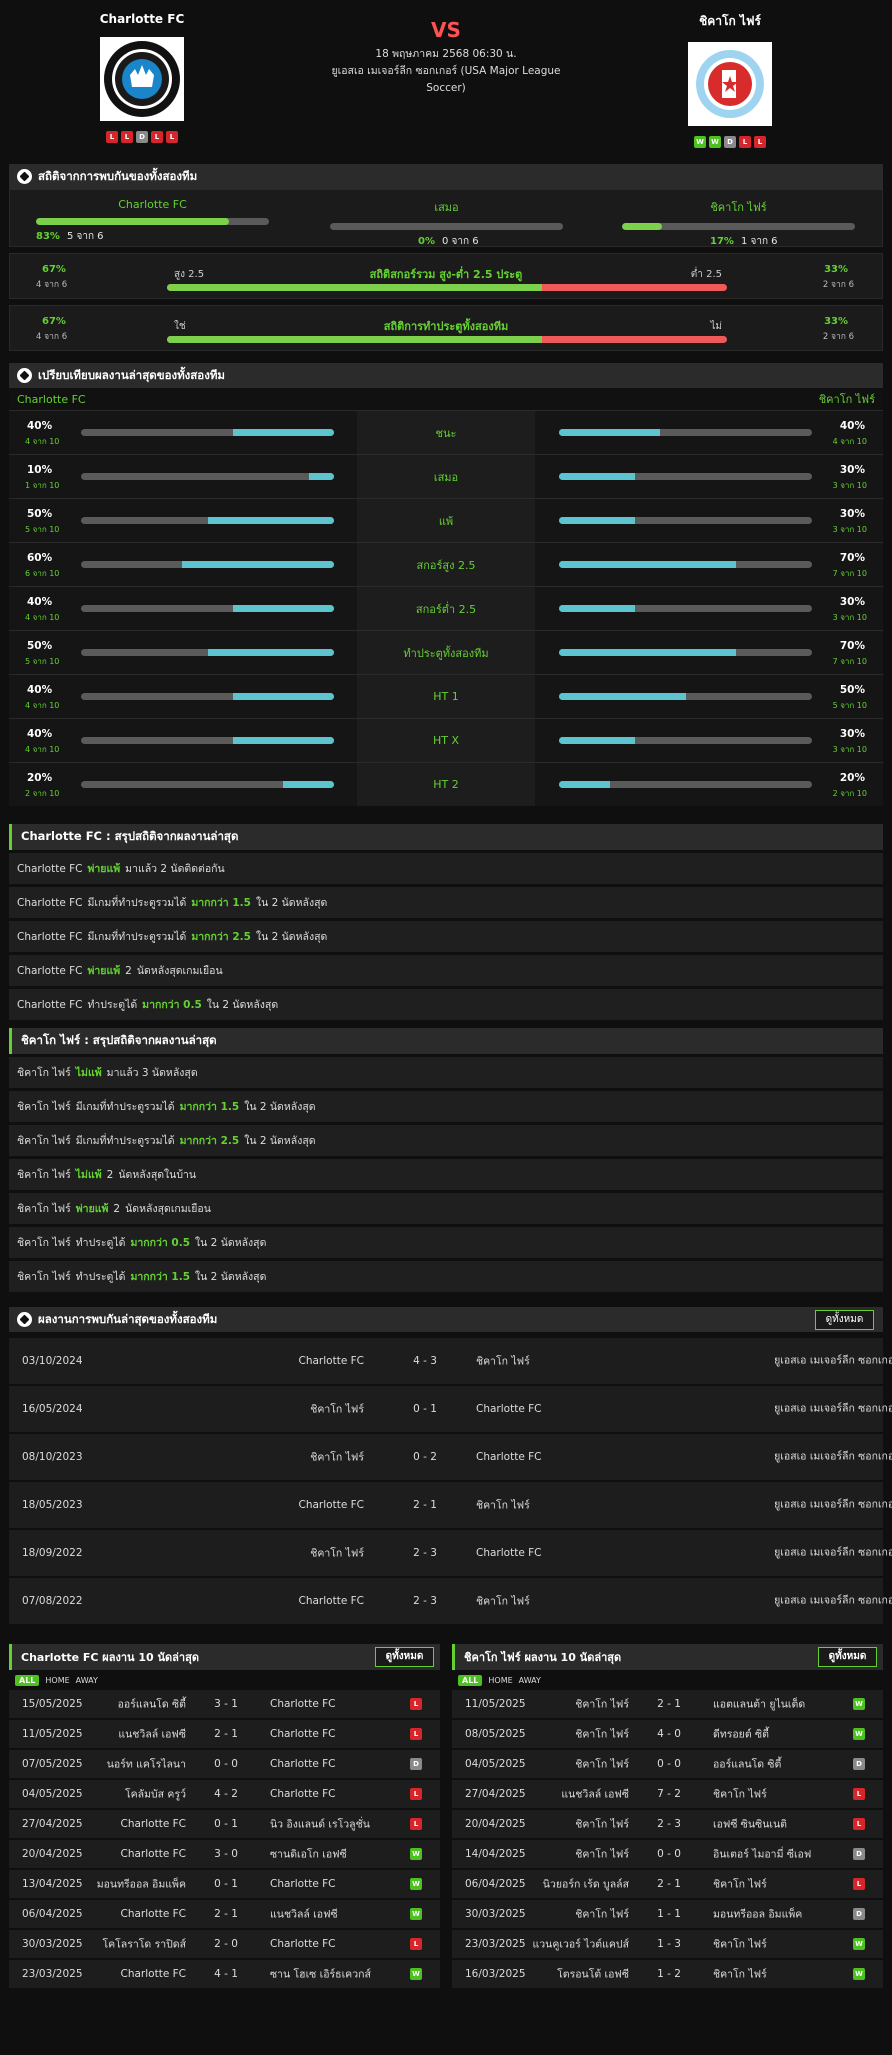  Describe the element at coordinates (847, 1657) in the screenshot. I see `away-view-all-button: ดูทั้งหมด` at that location.